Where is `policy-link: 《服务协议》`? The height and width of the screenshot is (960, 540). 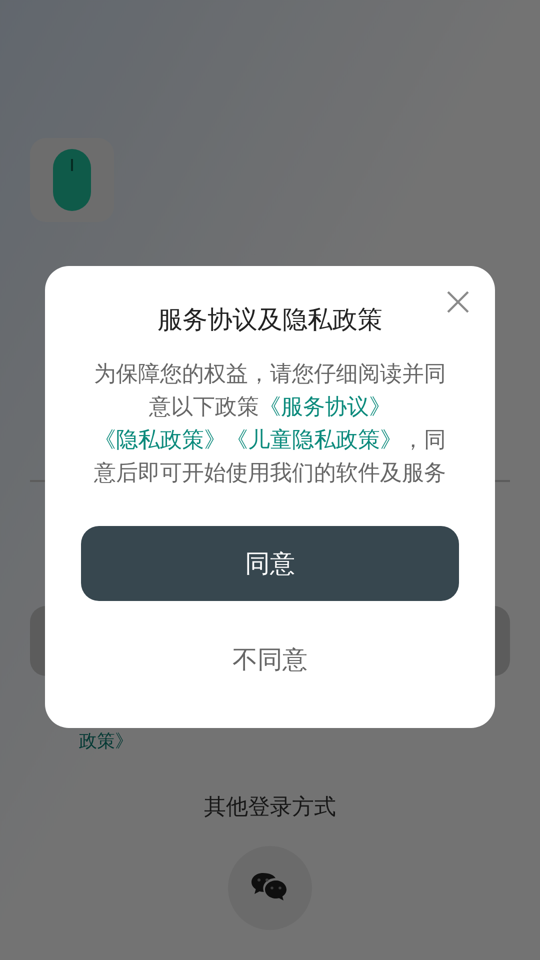
policy-link: 《服务协议》 is located at coordinates (325, 407).